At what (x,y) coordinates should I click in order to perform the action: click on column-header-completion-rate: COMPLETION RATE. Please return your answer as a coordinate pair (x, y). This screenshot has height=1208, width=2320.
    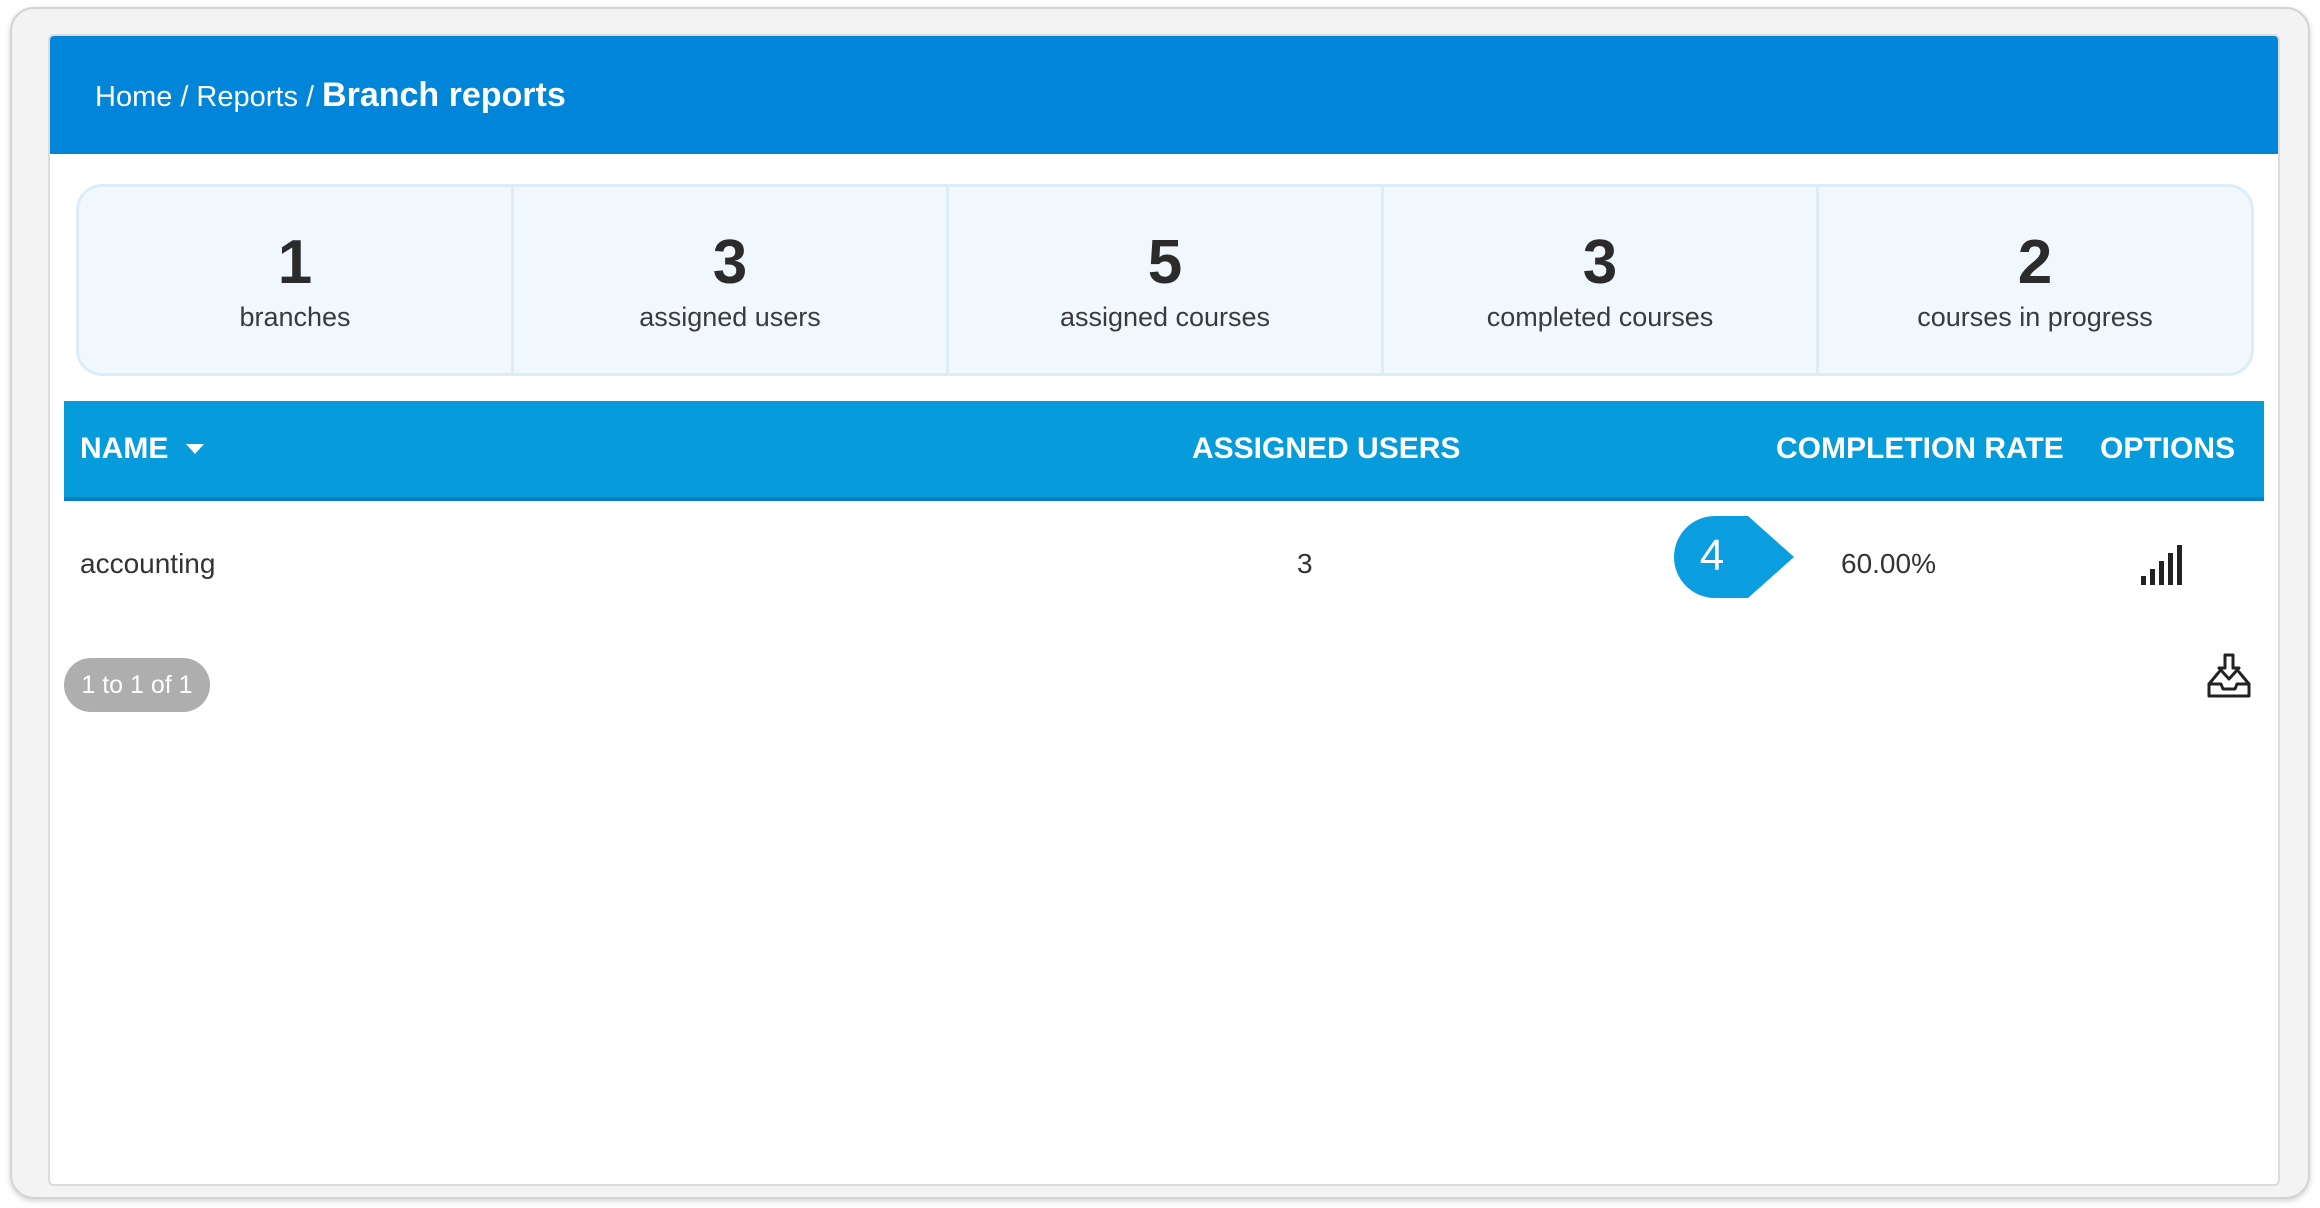
    Looking at the image, I should click on (1920, 449).